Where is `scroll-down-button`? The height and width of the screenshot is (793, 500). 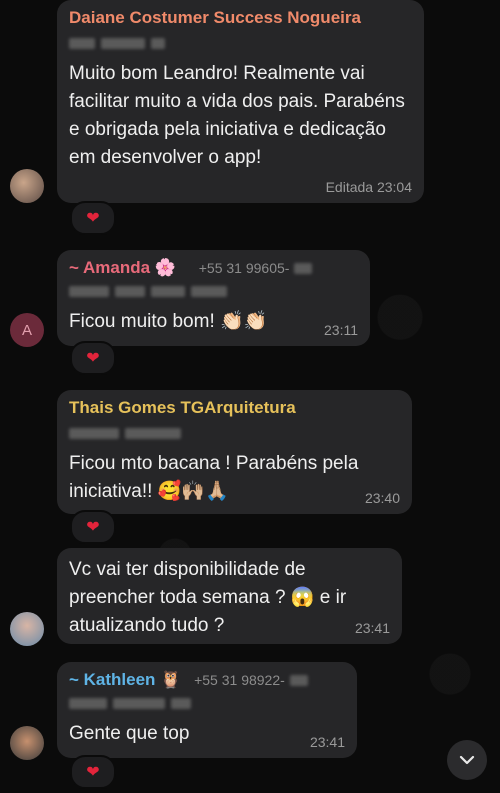 scroll-down-button is located at coordinates (467, 760).